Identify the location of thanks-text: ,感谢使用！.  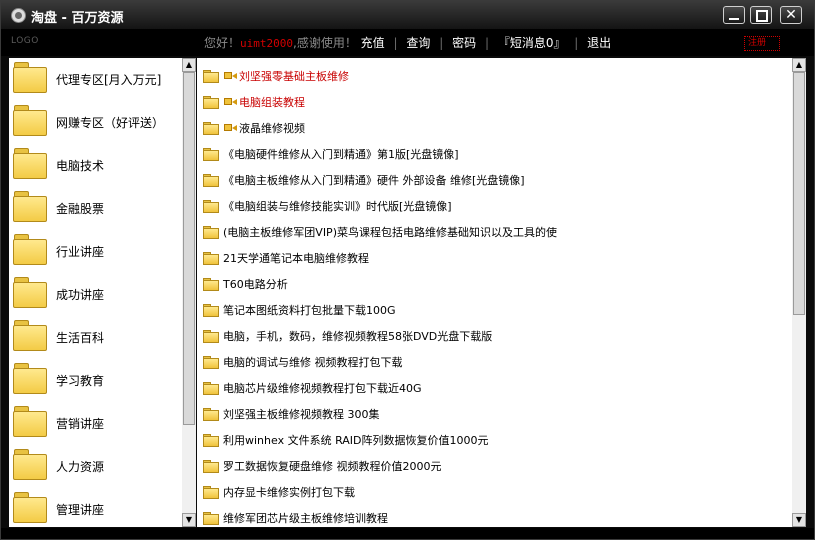
(325, 43).